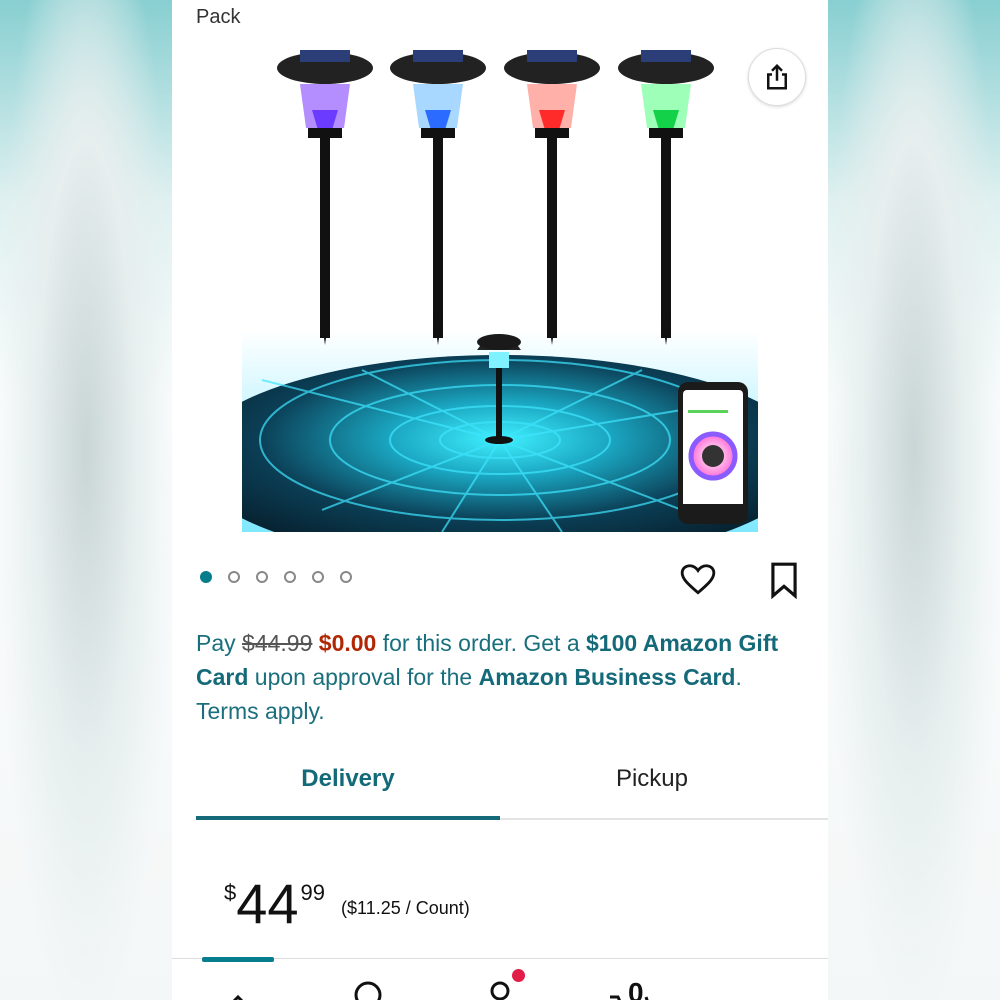 Image resolution: width=1000 pixels, height=1000 pixels. What do you see at coordinates (500, 978) in the screenshot?
I see `bottom-nav: 0` at bounding box center [500, 978].